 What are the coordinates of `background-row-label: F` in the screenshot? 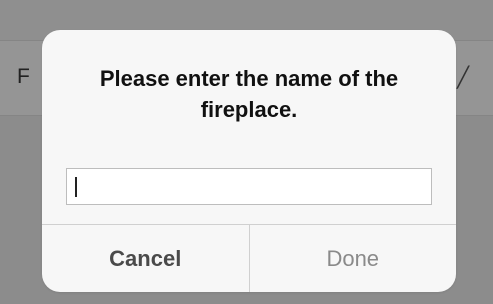 It's located at (23, 76).